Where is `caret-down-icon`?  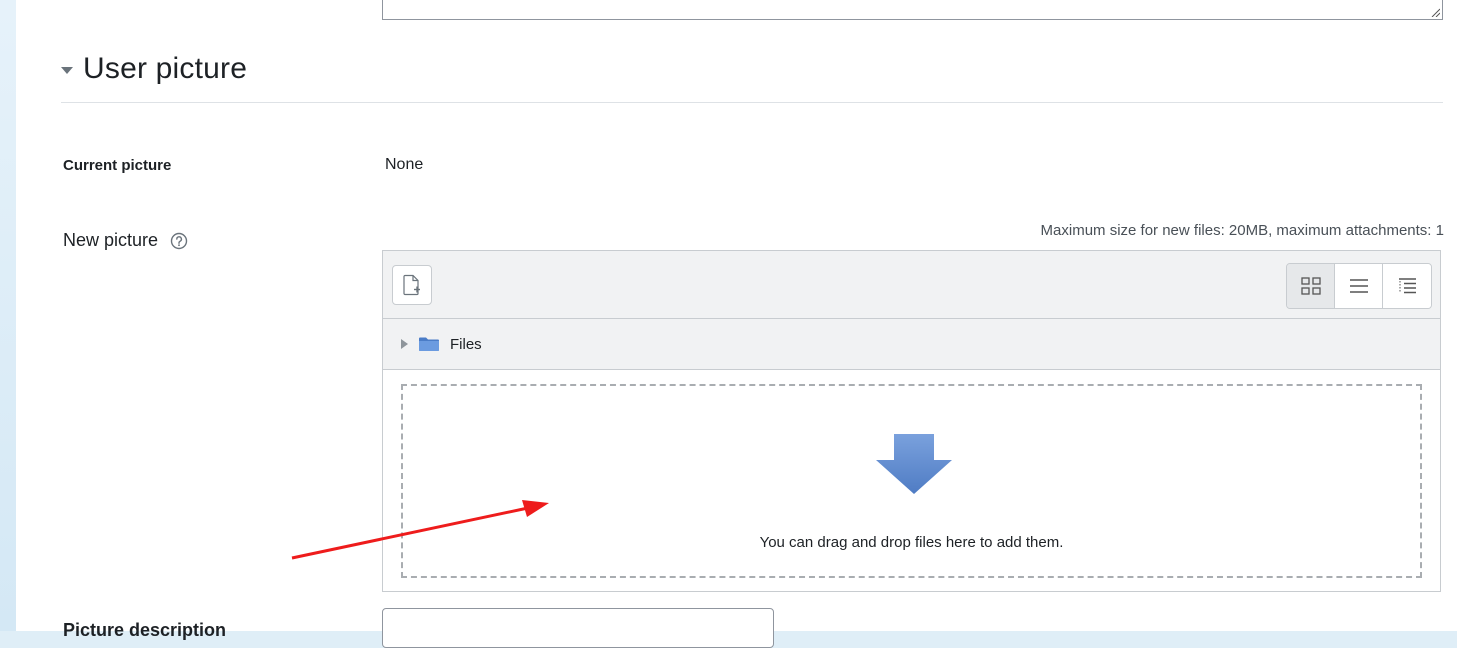
caret-down-icon is located at coordinates (67, 70).